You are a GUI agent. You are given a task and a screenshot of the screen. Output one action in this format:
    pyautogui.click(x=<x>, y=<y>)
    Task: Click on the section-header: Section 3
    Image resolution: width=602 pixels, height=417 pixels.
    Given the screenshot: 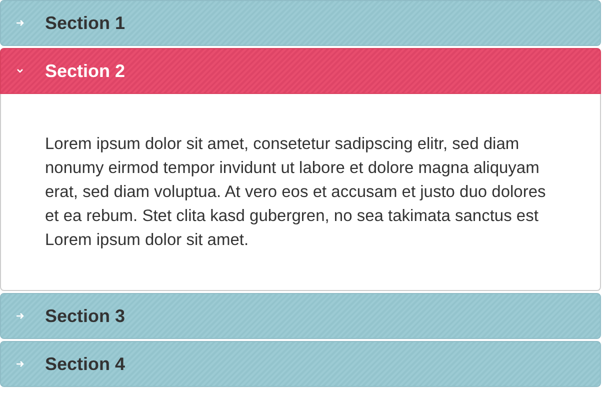 What is the action you would take?
    pyautogui.click(x=300, y=316)
    